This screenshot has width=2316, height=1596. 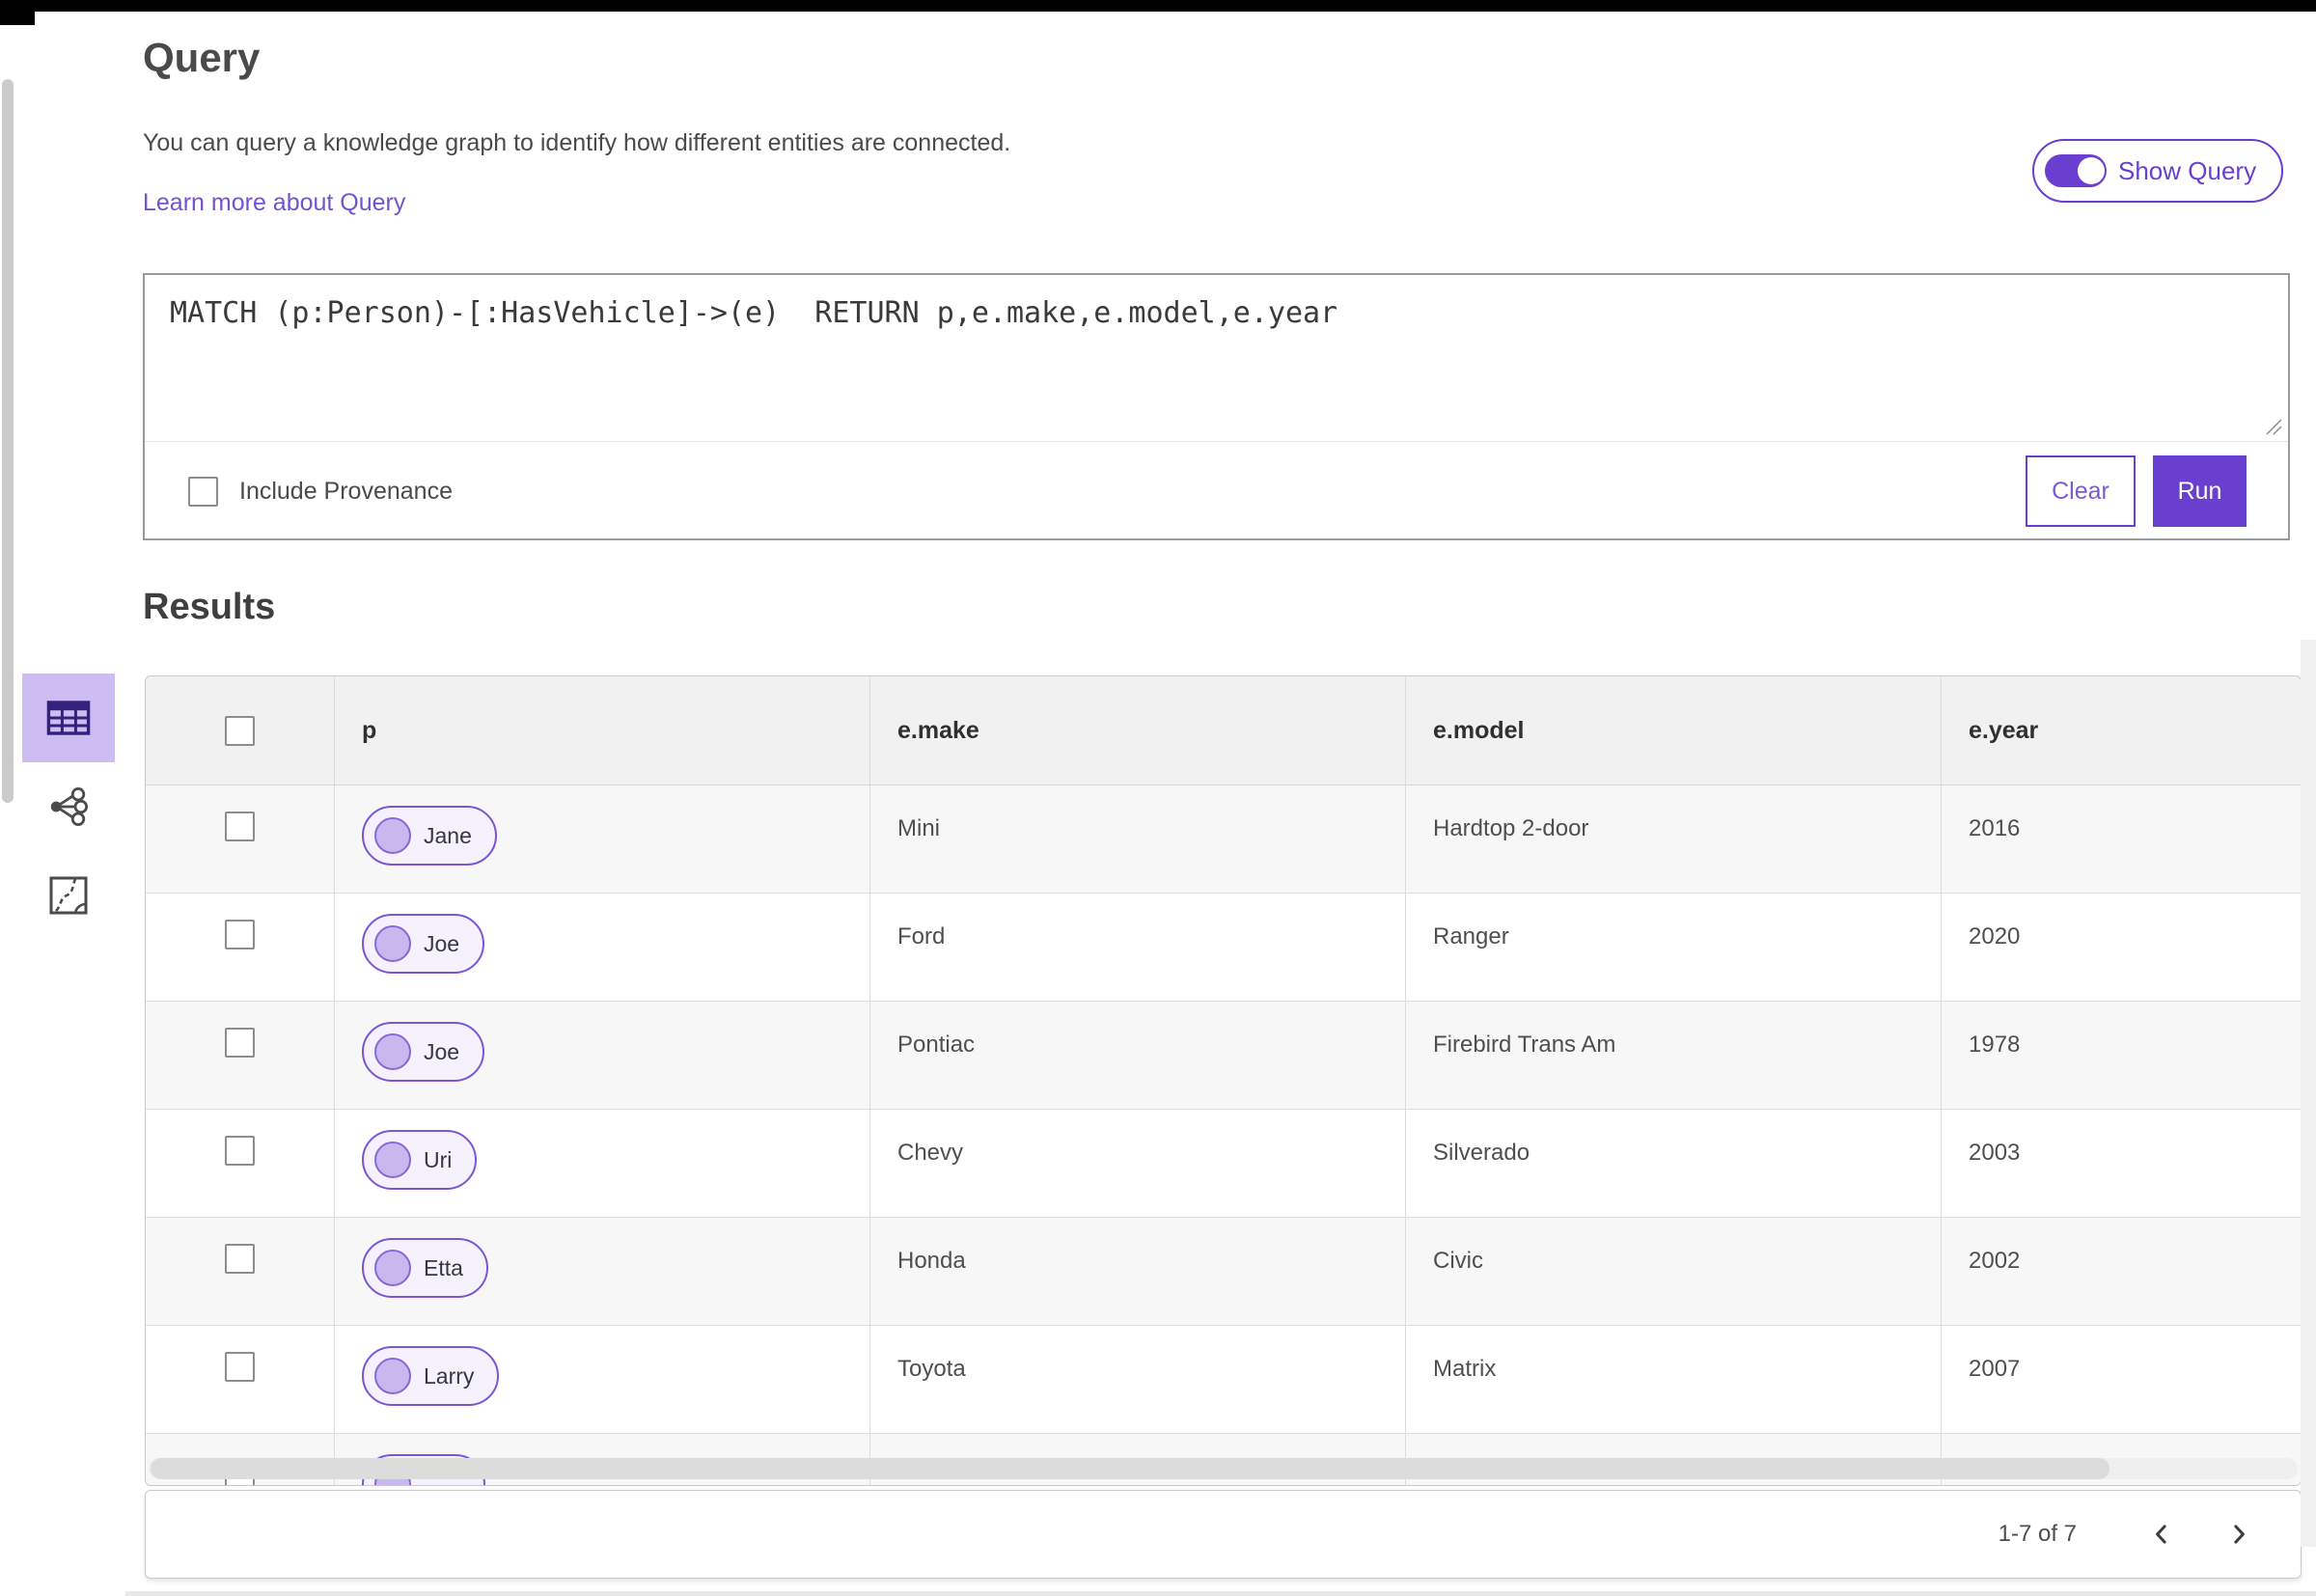 What do you see at coordinates (1137, 730) in the screenshot?
I see `column-header-make: e.make` at bounding box center [1137, 730].